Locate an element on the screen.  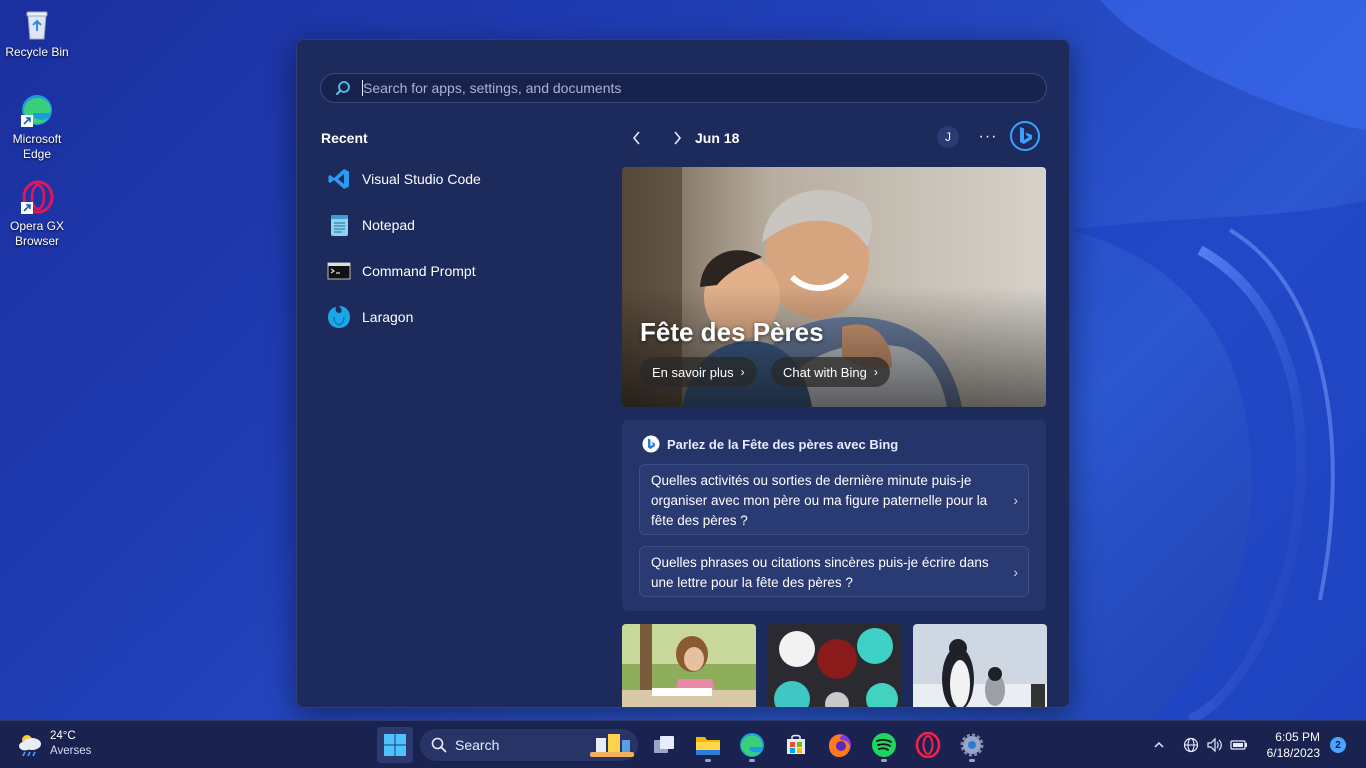
edge-taskbar-button is located at coordinates (752, 745).